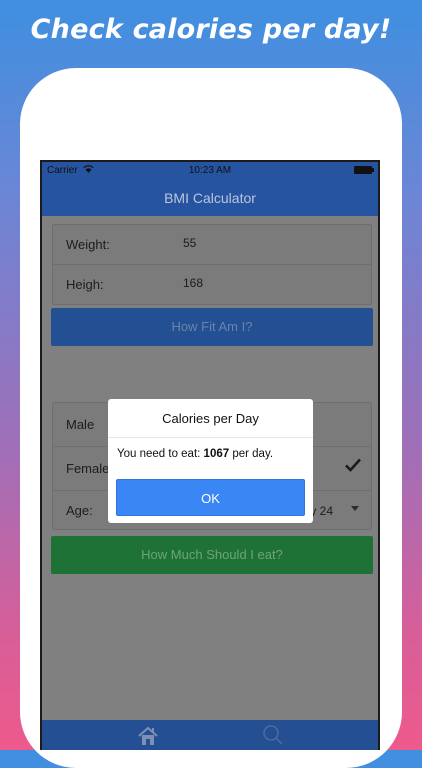 The width and height of the screenshot is (422, 768). Describe the element at coordinates (212, 555) in the screenshot. I see `how-much-eat-button: How Much Should I eat?` at that location.